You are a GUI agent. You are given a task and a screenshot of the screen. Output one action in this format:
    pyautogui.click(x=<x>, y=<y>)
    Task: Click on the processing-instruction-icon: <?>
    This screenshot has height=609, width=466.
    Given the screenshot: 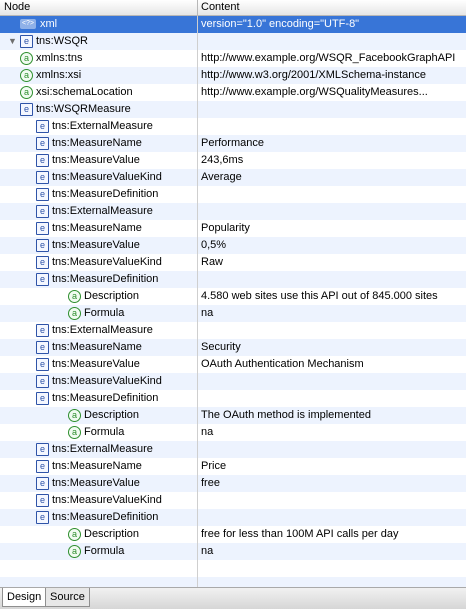 What is the action you would take?
    pyautogui.click(x=28, y=24)
    